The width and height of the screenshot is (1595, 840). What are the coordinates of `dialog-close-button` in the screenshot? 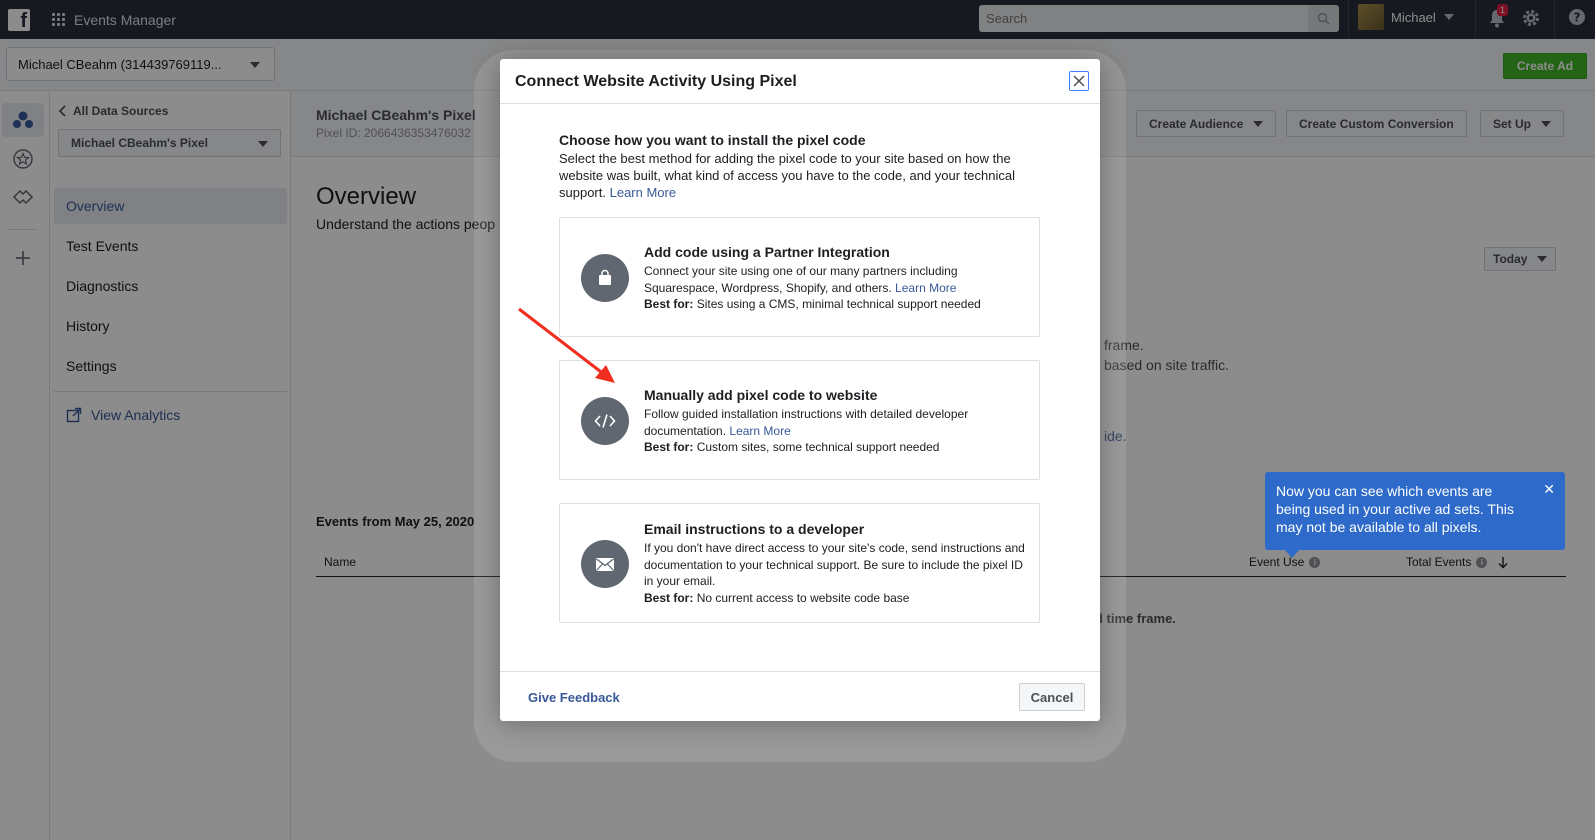 It's located at (1079, 81).